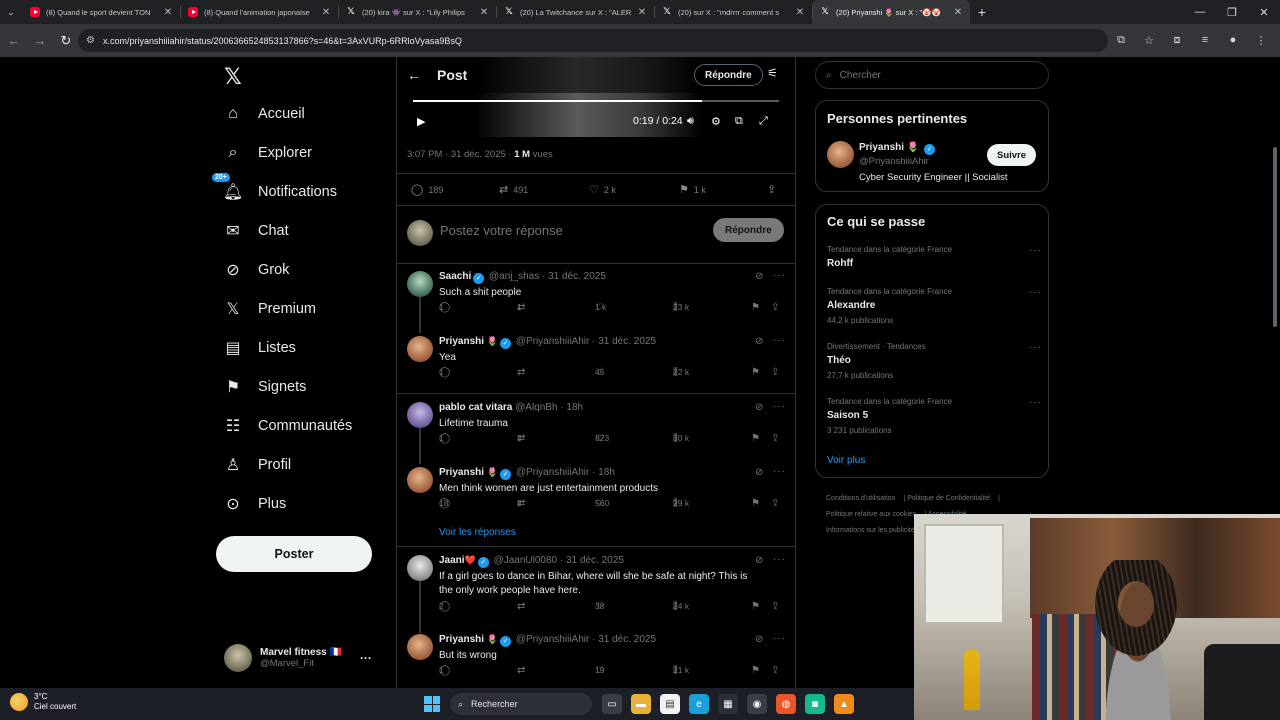 Image resolution: width=1280 pixels, height=720 pixels. What do you see at coordinates (1275, 237) in the screenshot?
I see `scrollbar-thumb` at bounding box center [1275, 237].